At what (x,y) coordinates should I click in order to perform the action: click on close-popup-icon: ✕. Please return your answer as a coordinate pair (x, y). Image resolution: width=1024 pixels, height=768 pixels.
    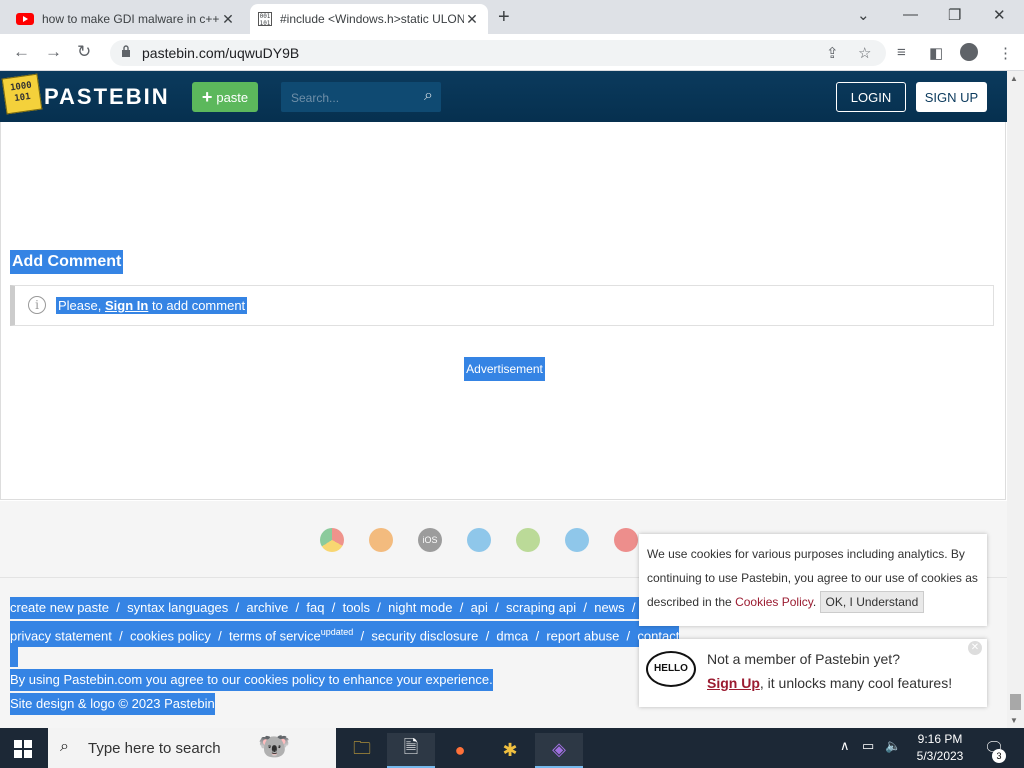
    Looking at the image, I should click on (975, 648).